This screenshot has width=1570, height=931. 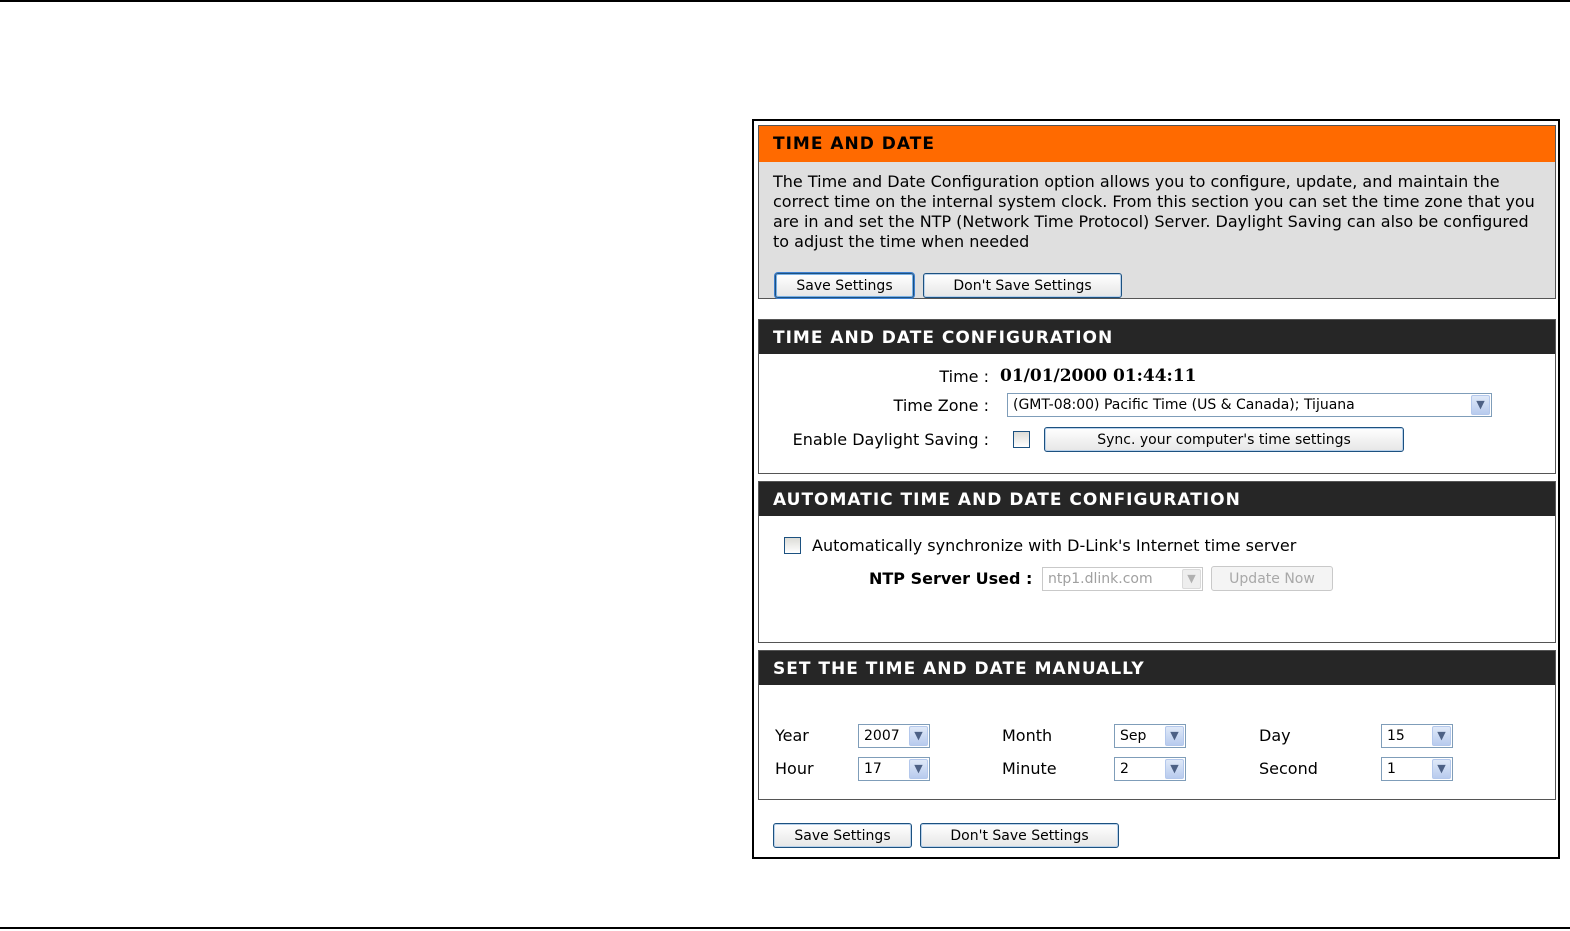 I want to click on month-select: Sep ▼, so click(x=1150, y=736).